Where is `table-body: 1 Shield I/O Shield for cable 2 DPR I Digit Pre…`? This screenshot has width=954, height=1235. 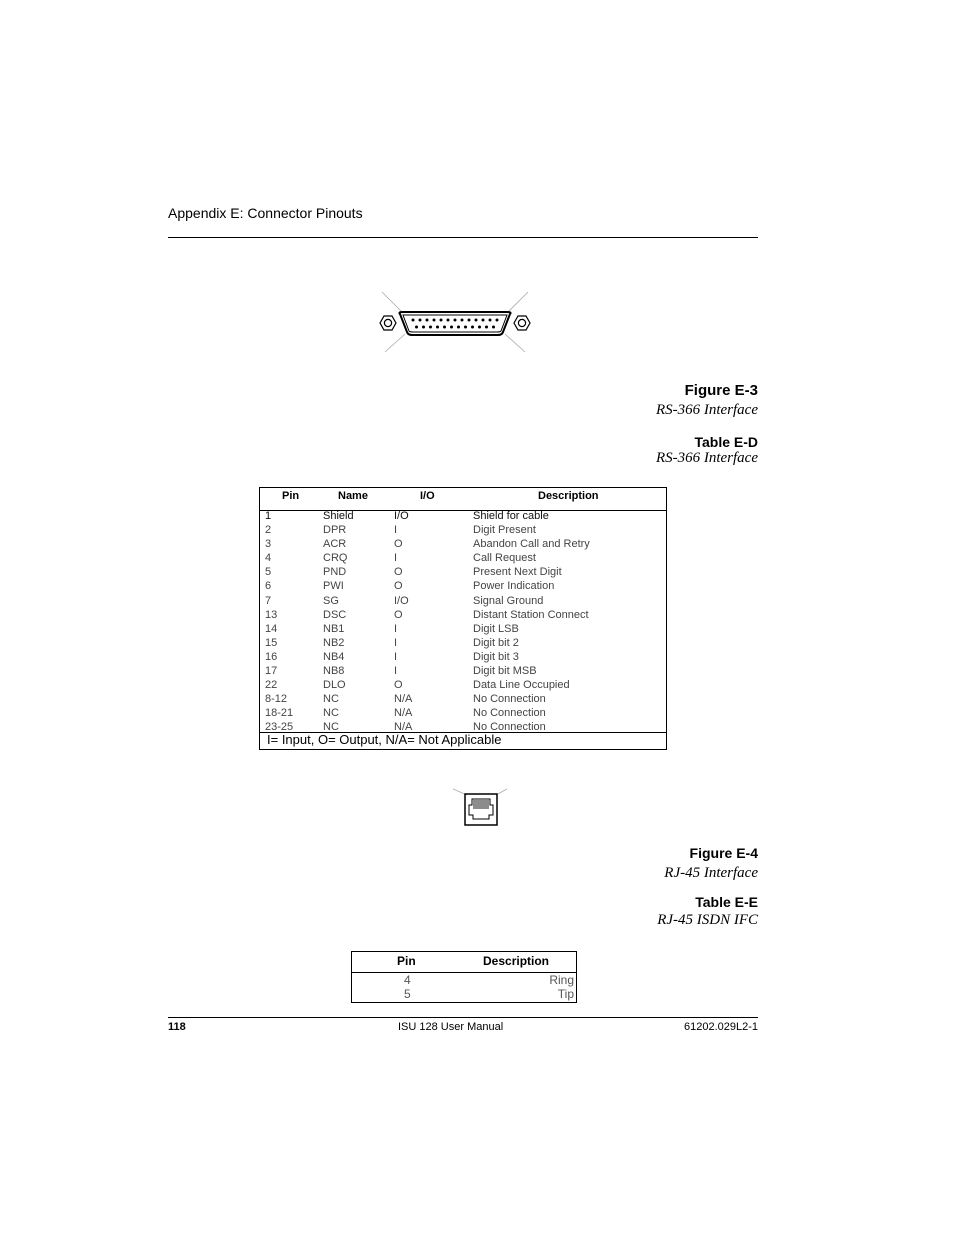 table-body: 1 Shield I/O Shield for cable 2 DPR I Digit Pre… is located at coordinates (463, 622).